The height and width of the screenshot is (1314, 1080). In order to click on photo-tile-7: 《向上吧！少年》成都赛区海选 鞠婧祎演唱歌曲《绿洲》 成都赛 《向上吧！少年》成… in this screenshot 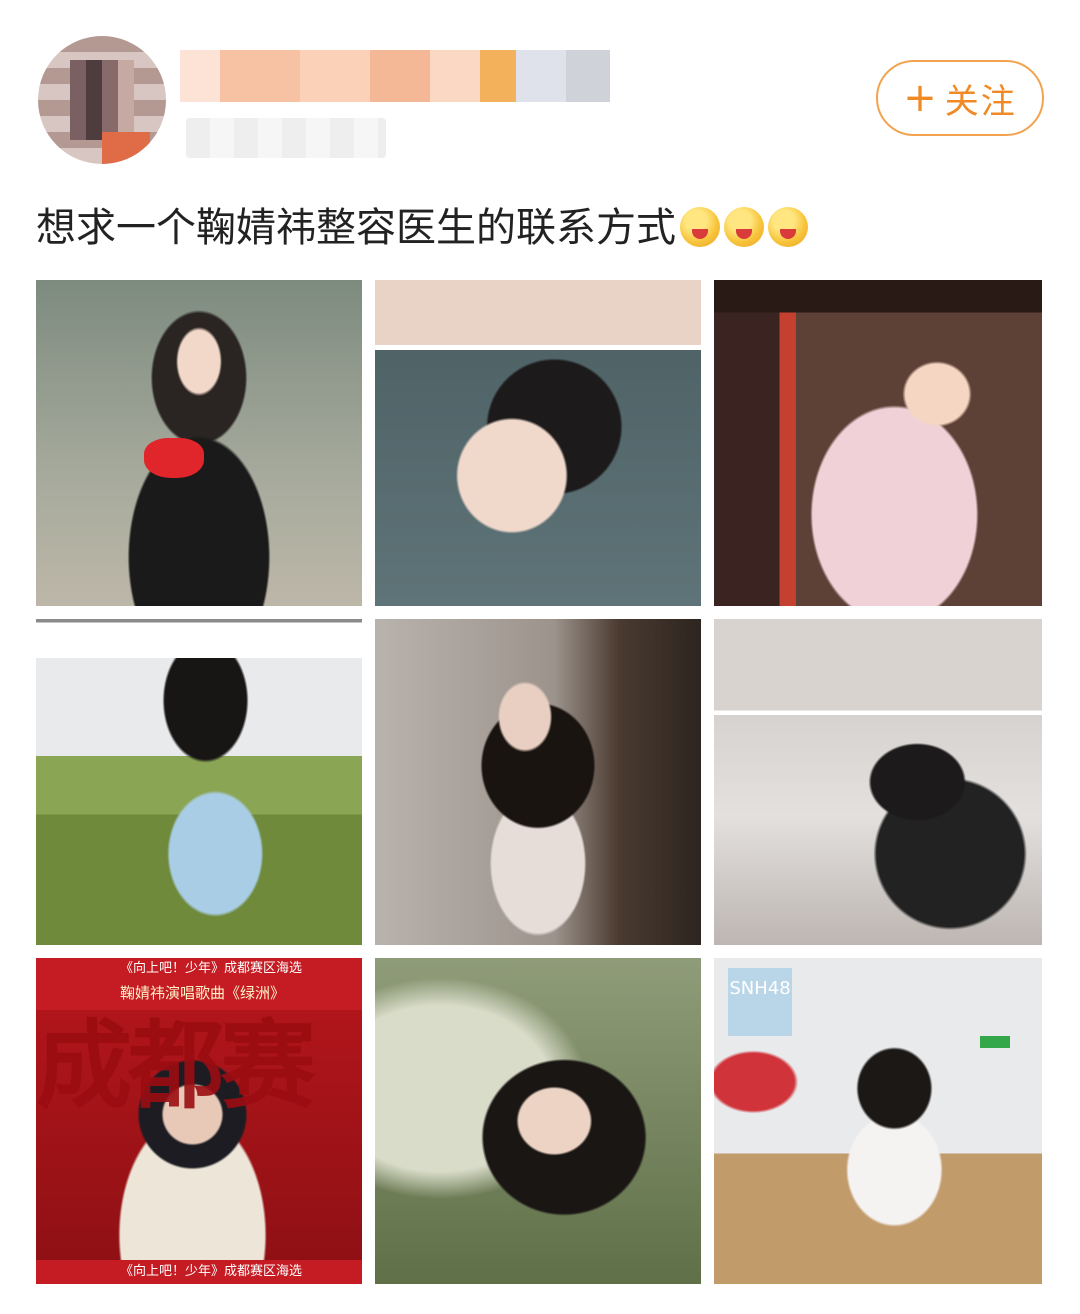, I will do `click(199, 1121)`.